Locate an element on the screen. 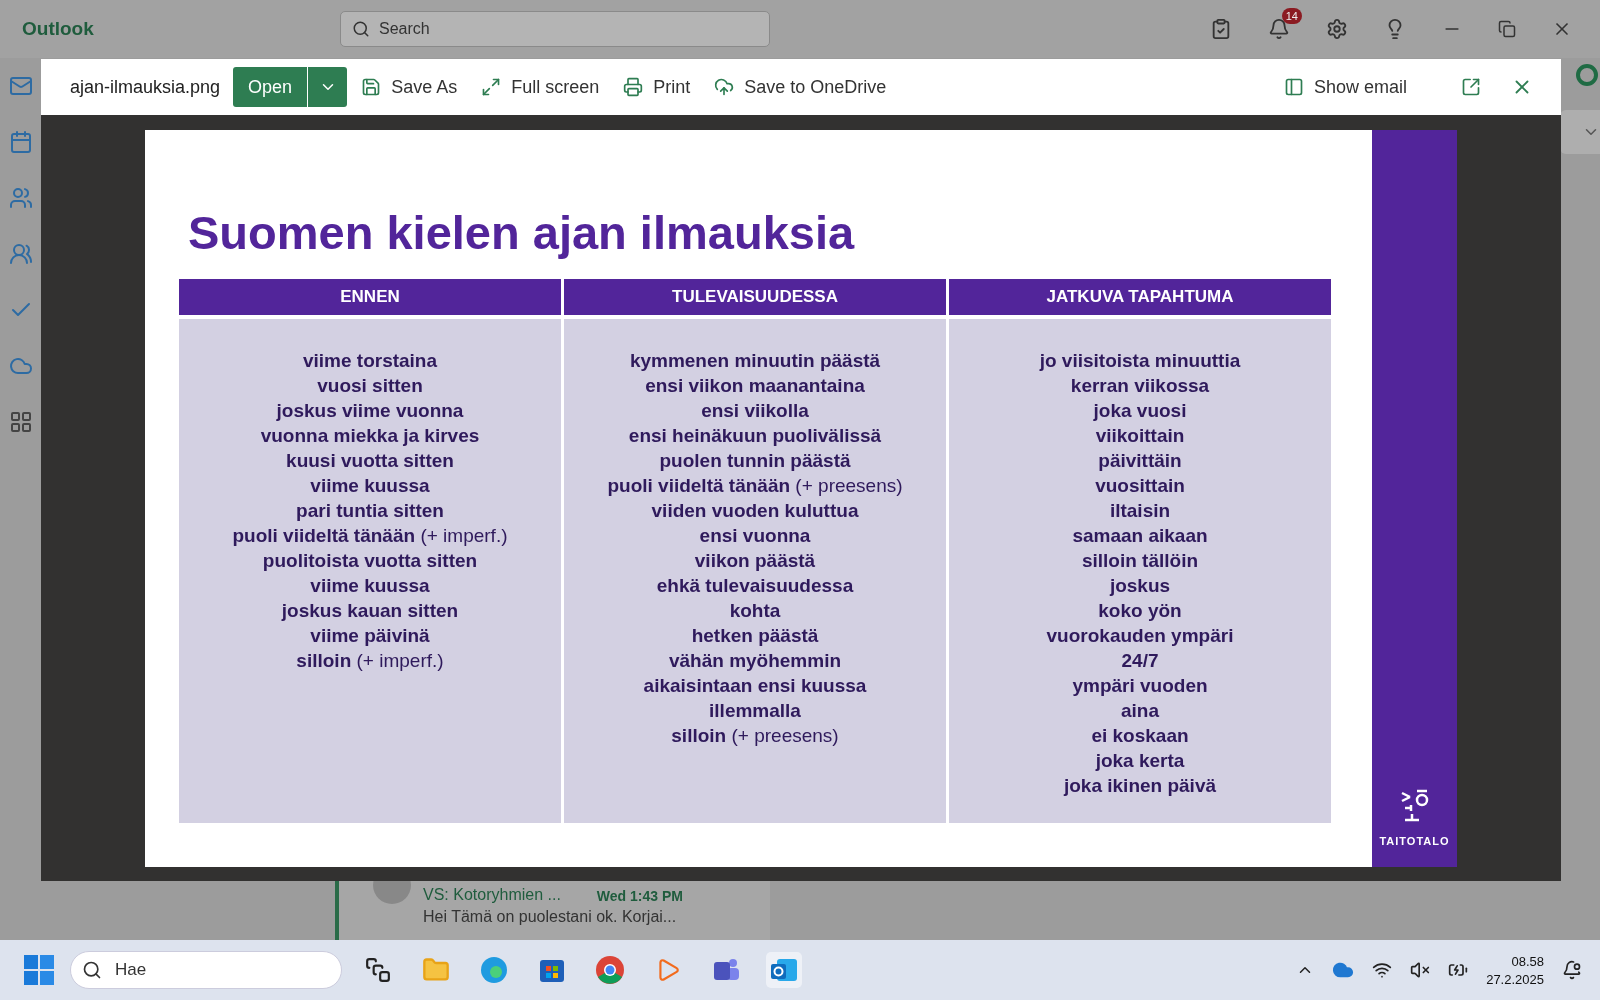  windows-logo-icon is located at coordinates (39, 970).